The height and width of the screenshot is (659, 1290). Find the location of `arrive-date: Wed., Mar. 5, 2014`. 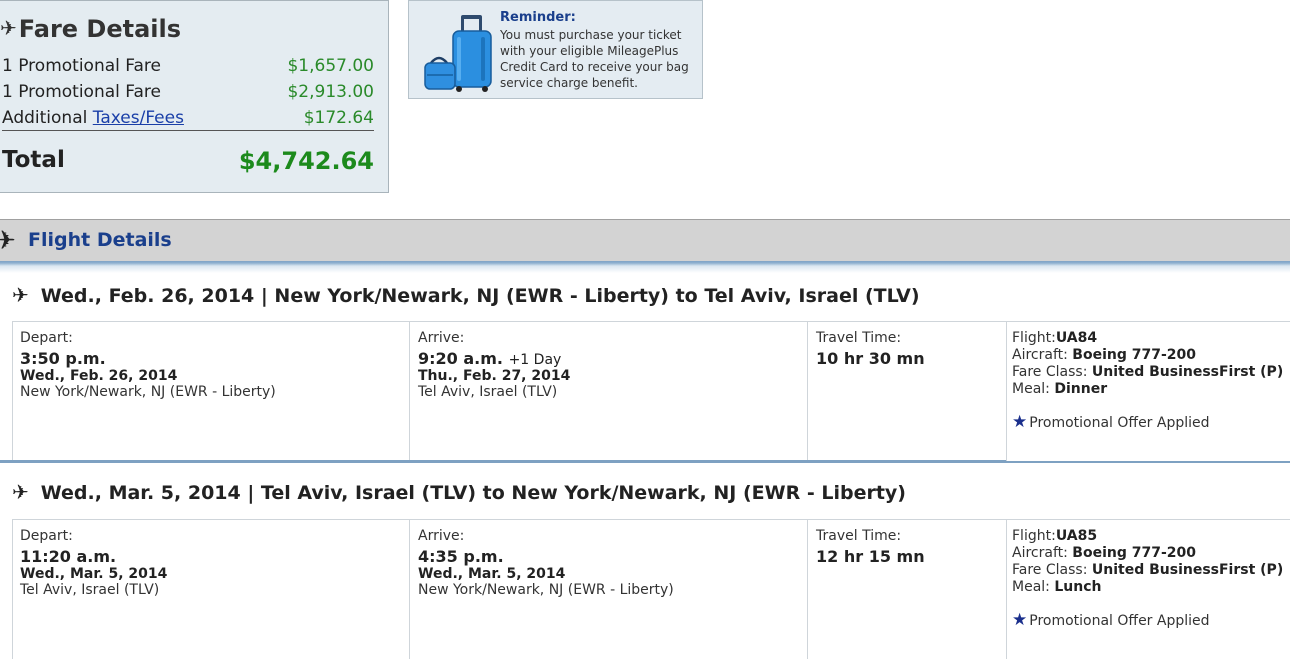

arrive-date: Wed., Mar. 5, 2014 is located at coordinates (492, 574).